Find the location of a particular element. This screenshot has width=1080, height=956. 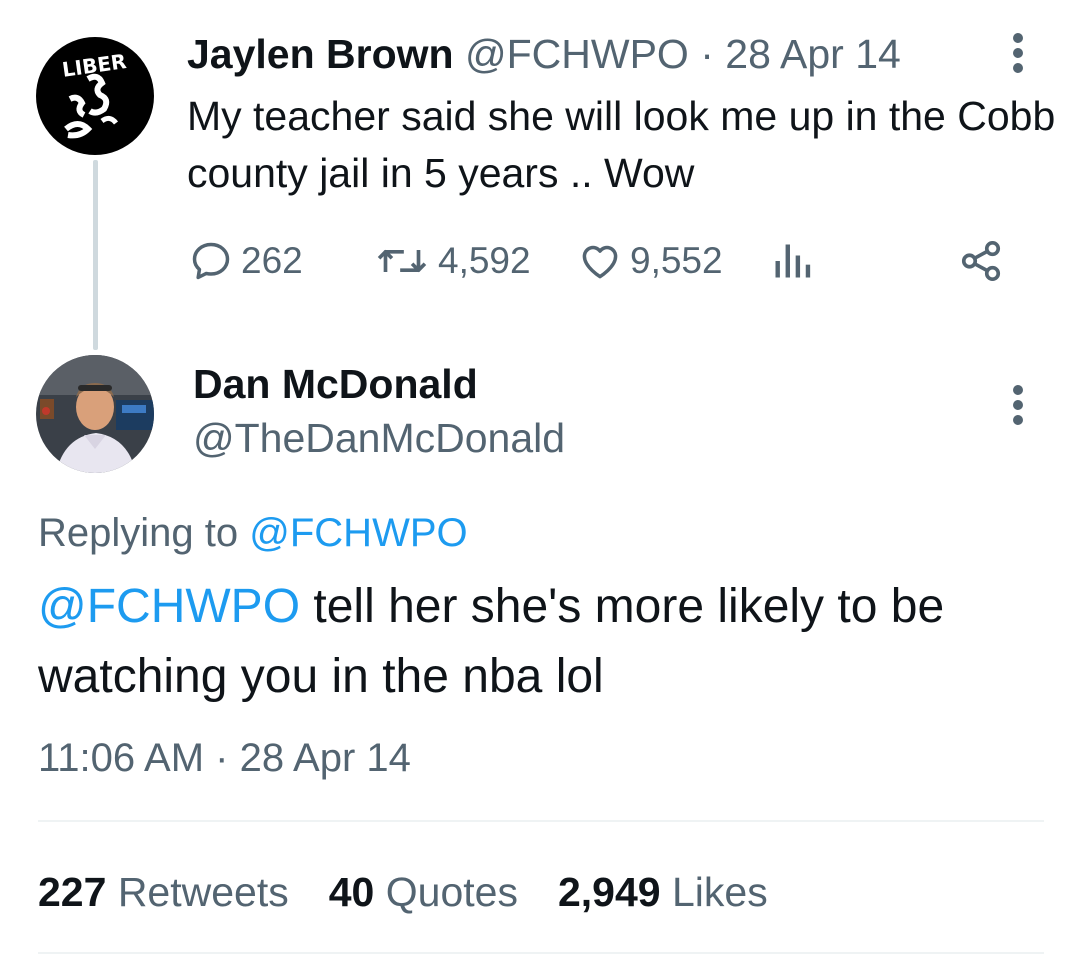

reply-date: 28 Apr 14 is located at coordinates (325, 758).